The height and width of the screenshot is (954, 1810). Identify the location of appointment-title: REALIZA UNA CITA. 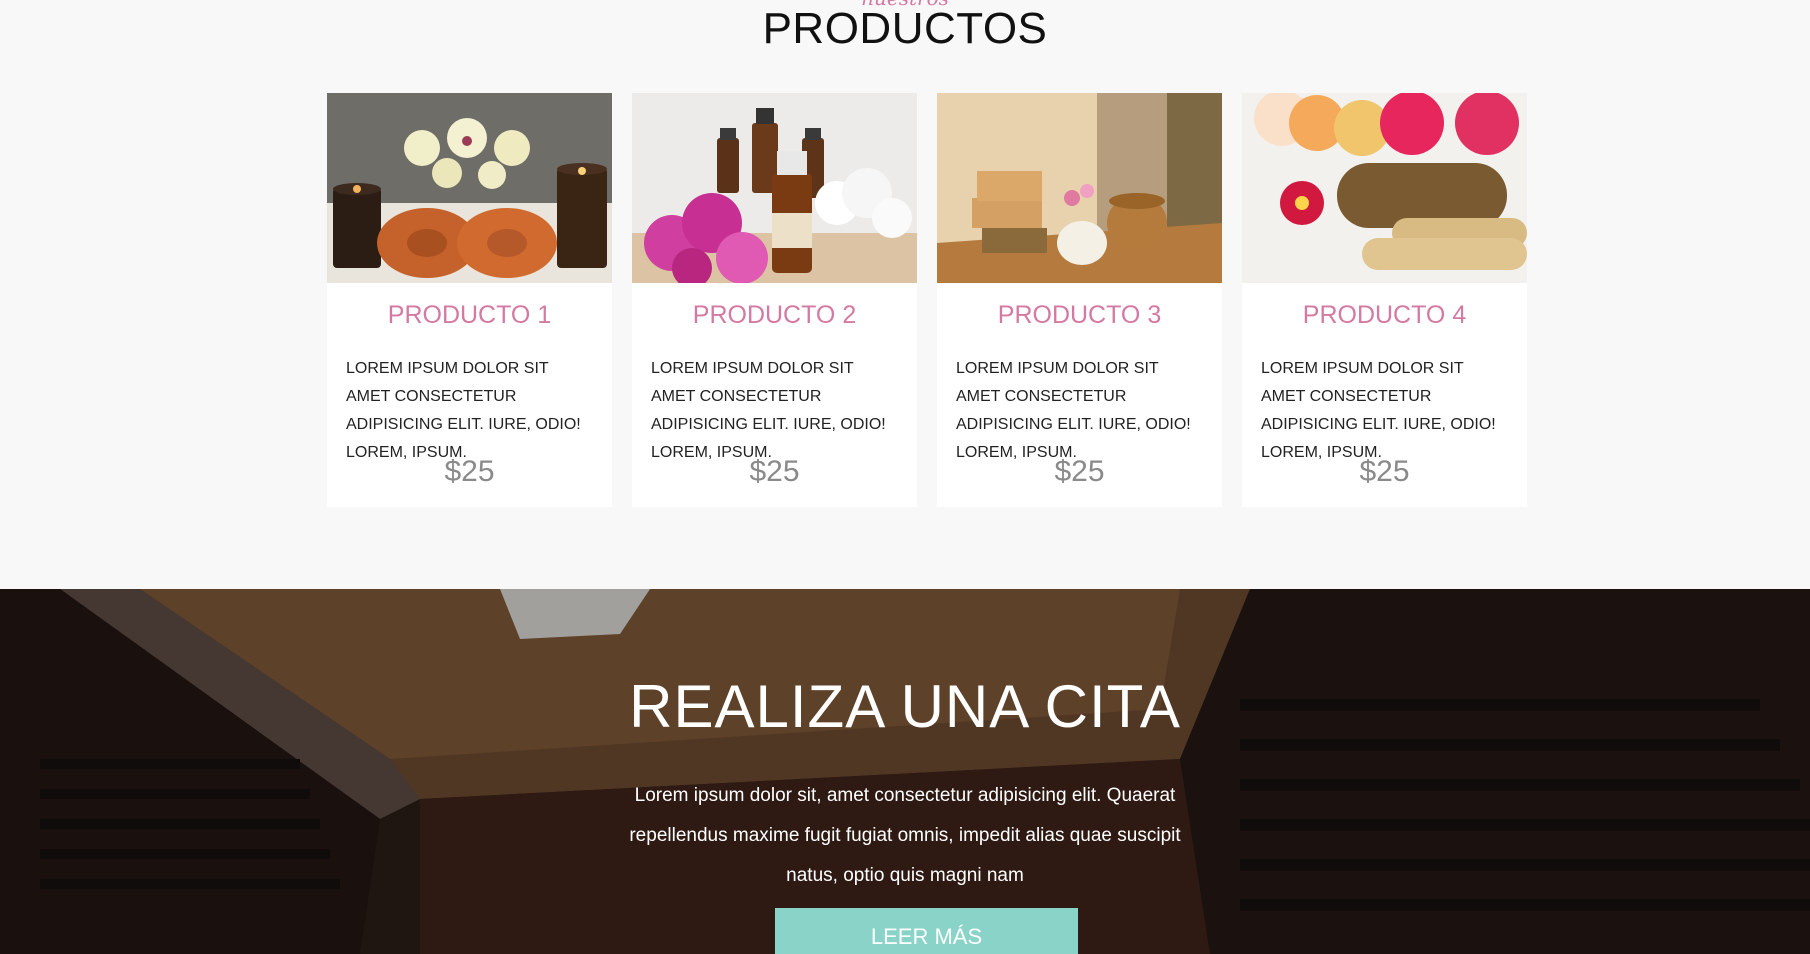
(905, 706).